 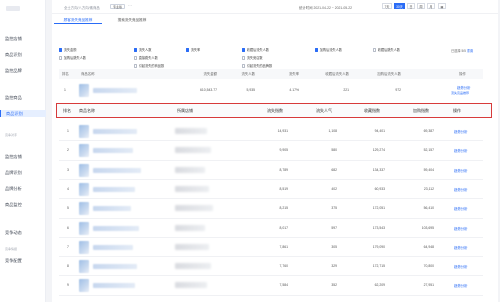 I want to click on col-rank: 排名, so click(x=65, y=74).